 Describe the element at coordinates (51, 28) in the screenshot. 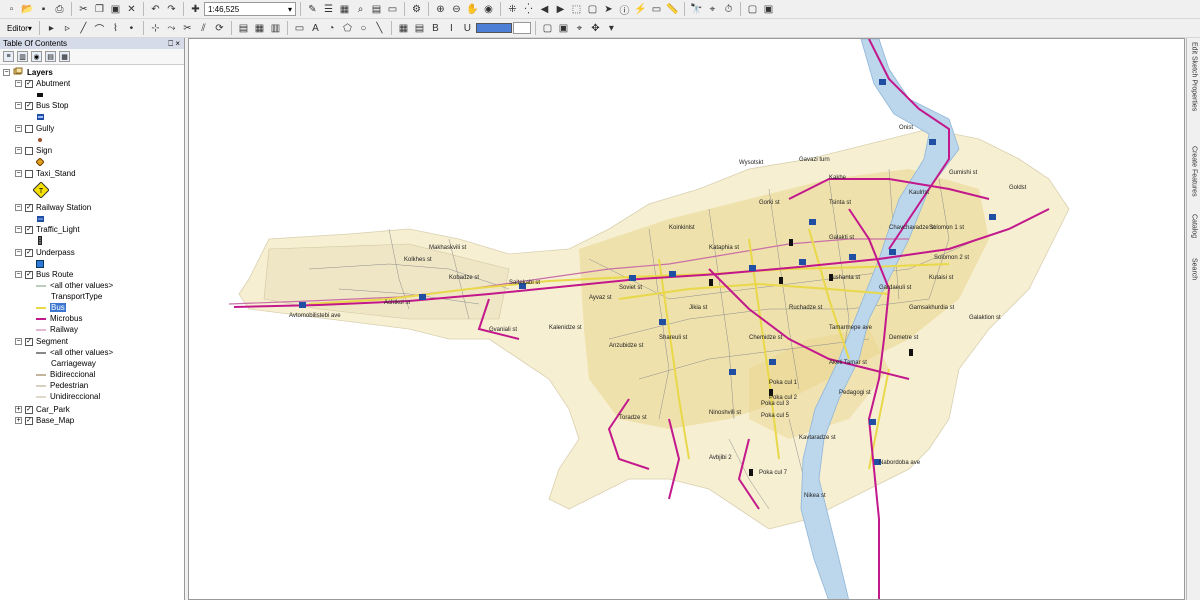

I see `edit-tool-icon: ▸` at that location.